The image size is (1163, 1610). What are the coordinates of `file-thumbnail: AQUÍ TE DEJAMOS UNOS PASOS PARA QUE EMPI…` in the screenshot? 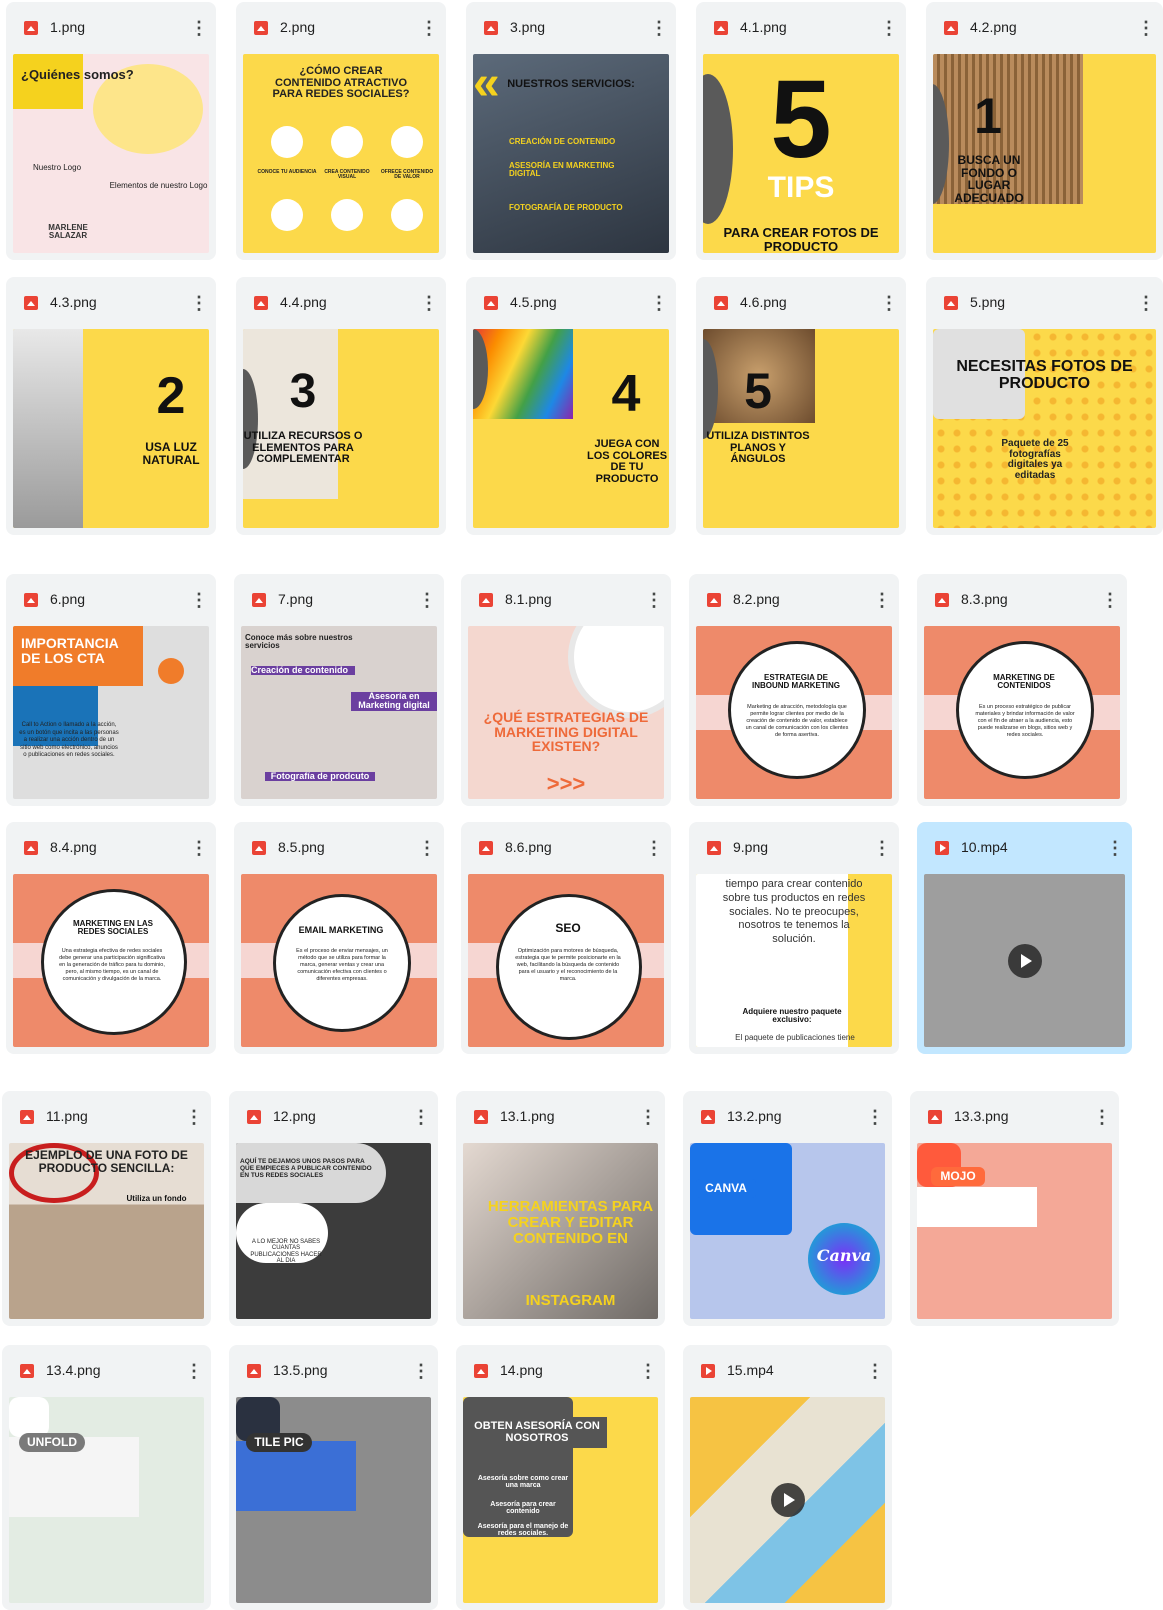 It's located at (333, 1231).